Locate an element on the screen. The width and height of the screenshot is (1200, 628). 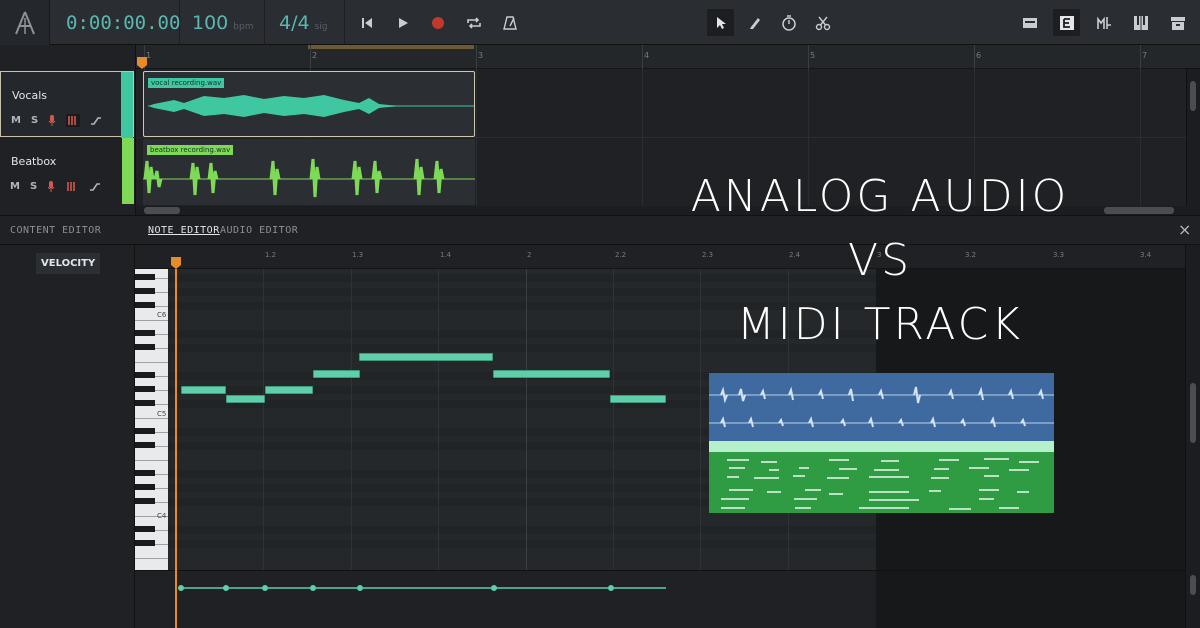
vocal-clip: vocal recording.wav is located at coordinates (309, 104).